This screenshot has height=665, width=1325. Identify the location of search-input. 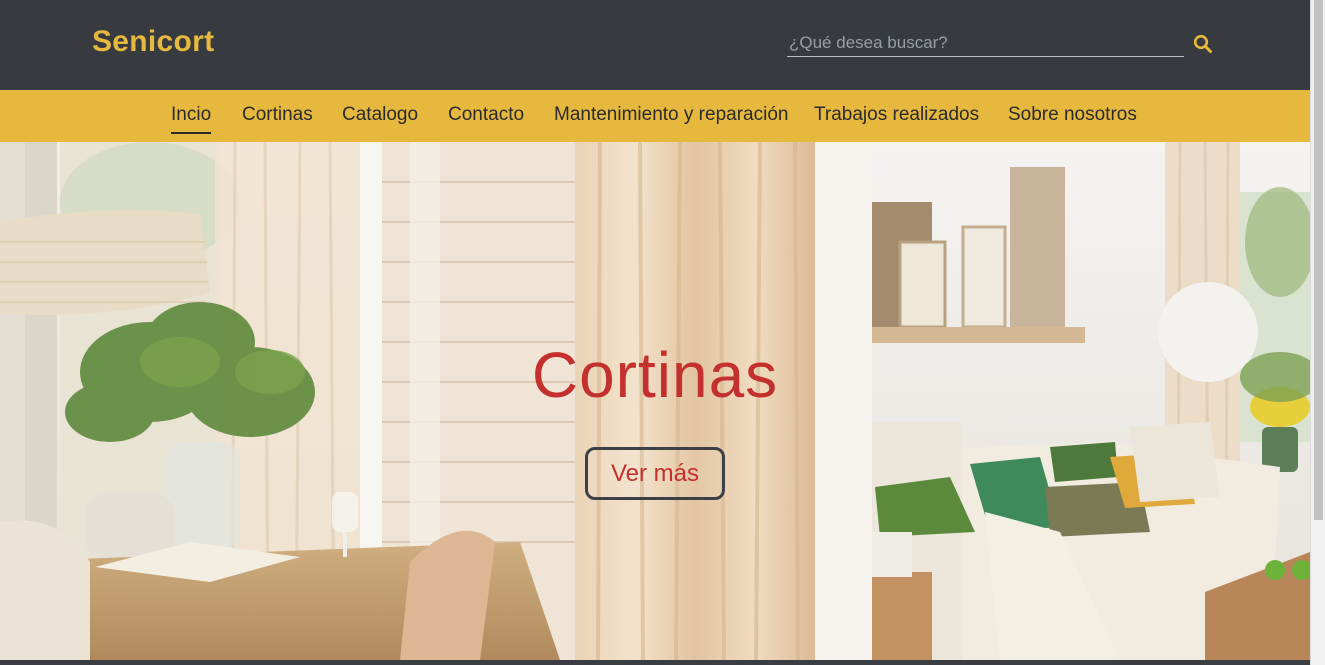
(985, 43).